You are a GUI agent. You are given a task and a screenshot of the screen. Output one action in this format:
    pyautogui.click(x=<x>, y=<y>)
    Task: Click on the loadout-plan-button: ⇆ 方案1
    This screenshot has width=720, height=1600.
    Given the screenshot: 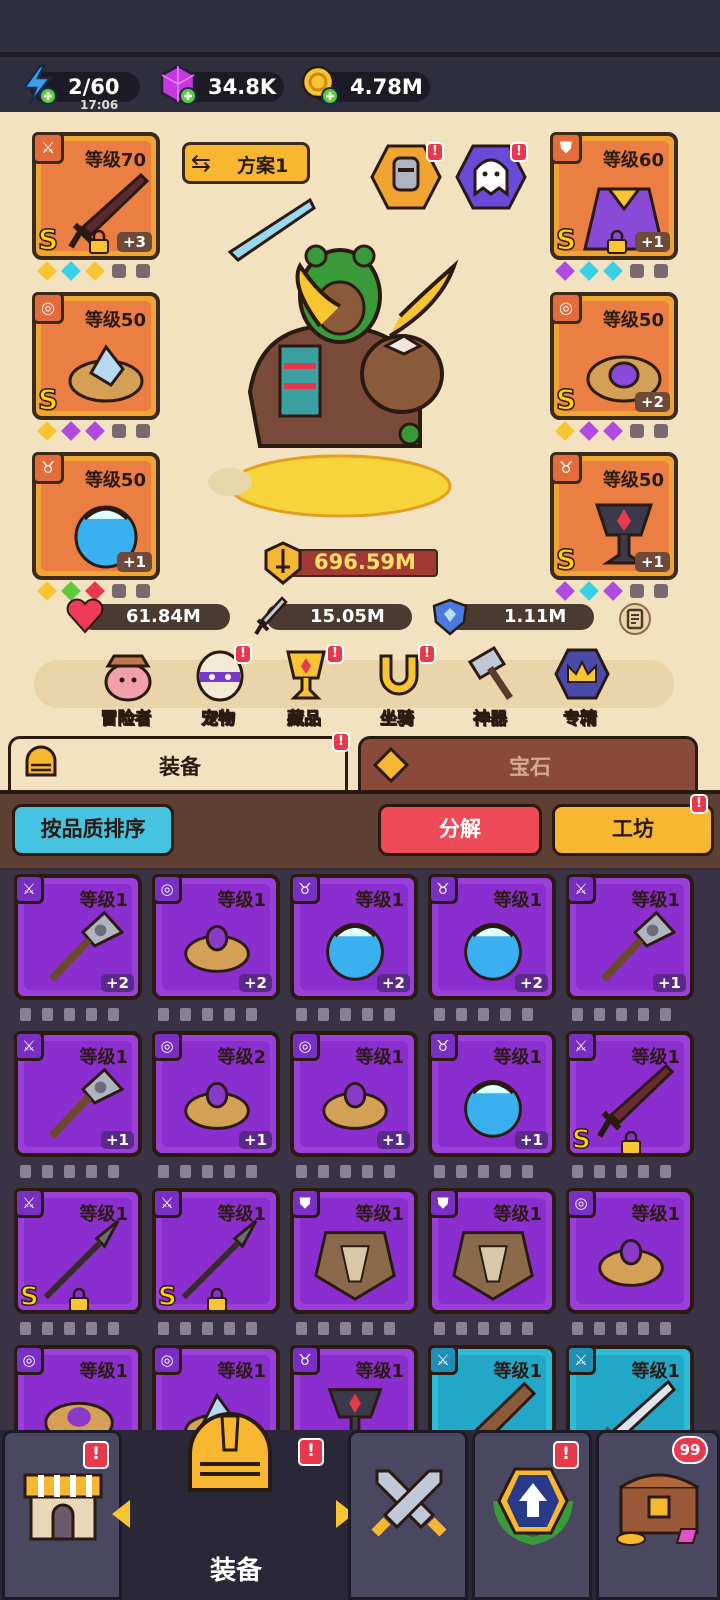 What is the action you would take?
    pyautogui.click(x=246, y=163)
    